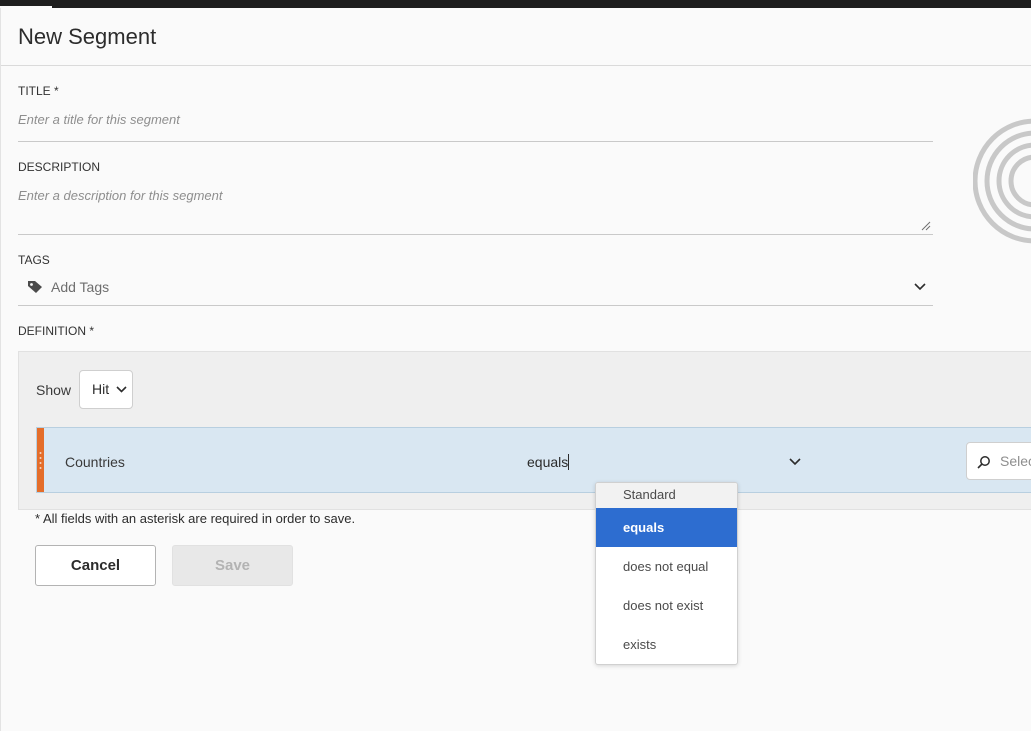  I want to click on drag-handle, so click(40, 460).